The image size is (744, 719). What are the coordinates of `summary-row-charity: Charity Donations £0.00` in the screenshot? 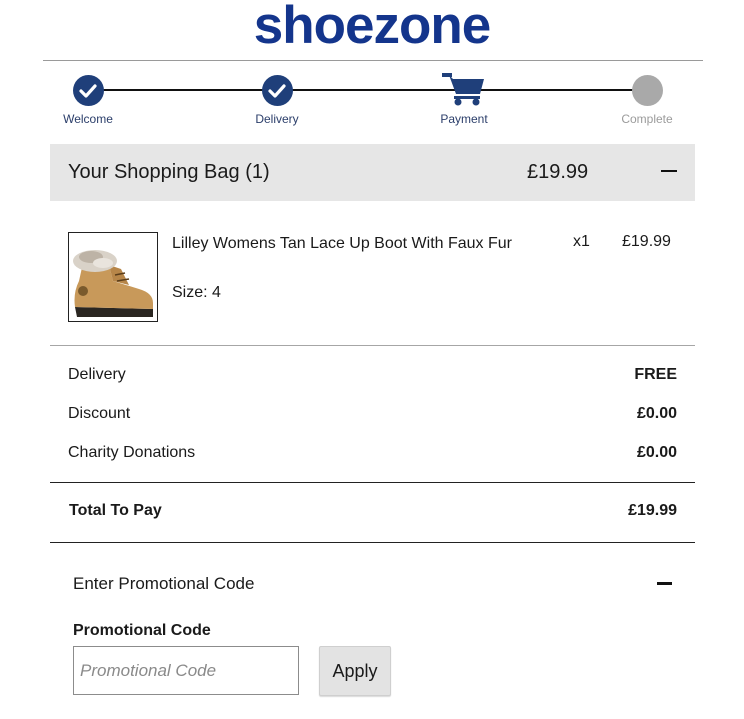 It's located at (372, 453).